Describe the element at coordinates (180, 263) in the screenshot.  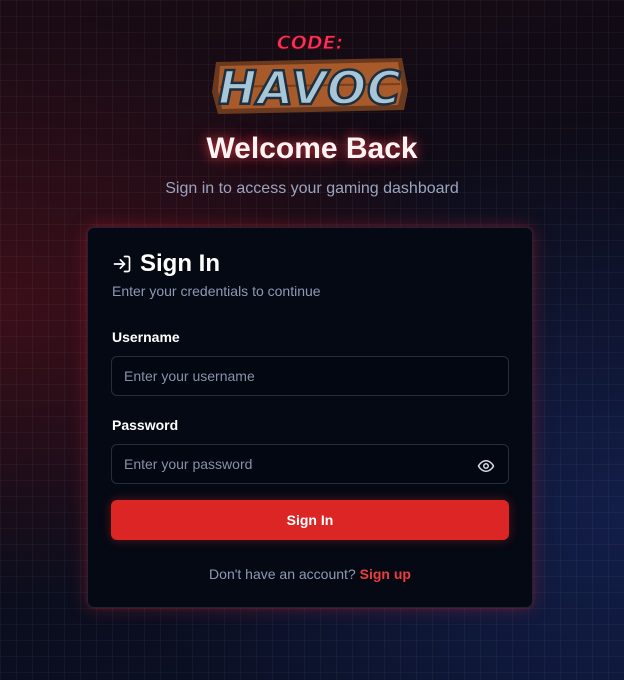
I see `card-title: Sign In` at that location.